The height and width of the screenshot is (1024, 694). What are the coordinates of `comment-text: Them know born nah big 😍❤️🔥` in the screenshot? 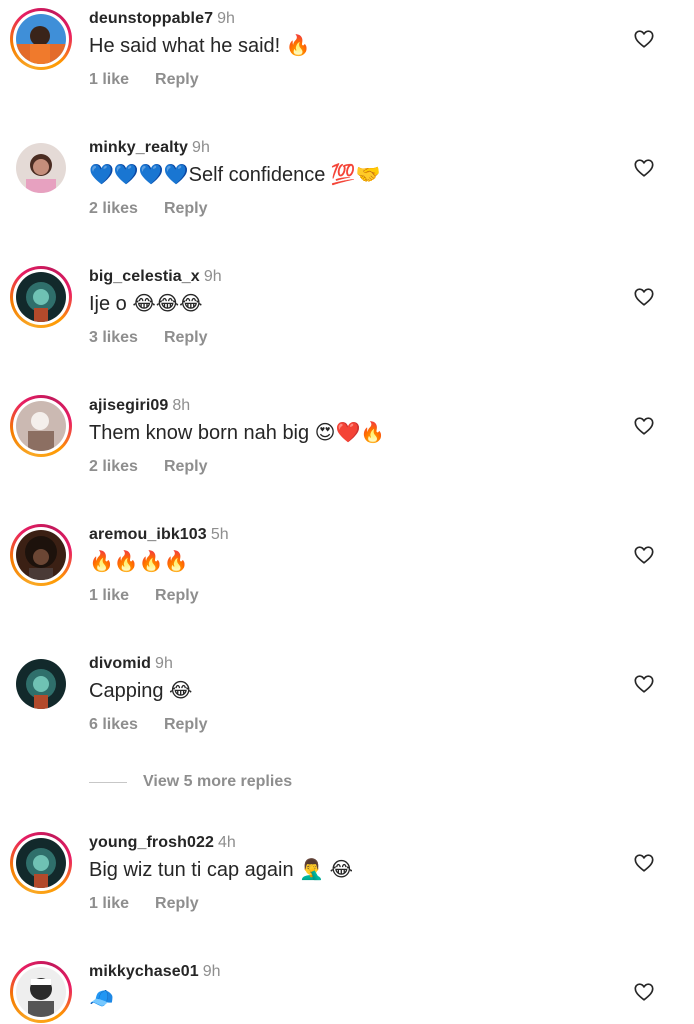 It's located at (237, 433).